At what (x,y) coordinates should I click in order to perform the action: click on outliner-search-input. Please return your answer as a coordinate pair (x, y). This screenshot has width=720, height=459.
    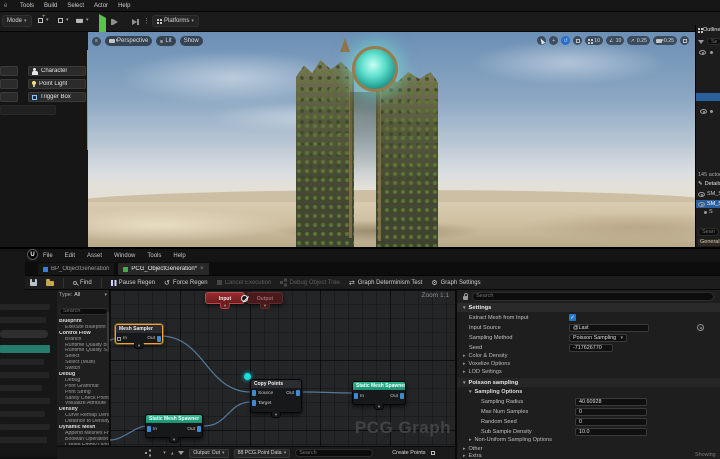
    Looking at the image, I should click on (713, 41).